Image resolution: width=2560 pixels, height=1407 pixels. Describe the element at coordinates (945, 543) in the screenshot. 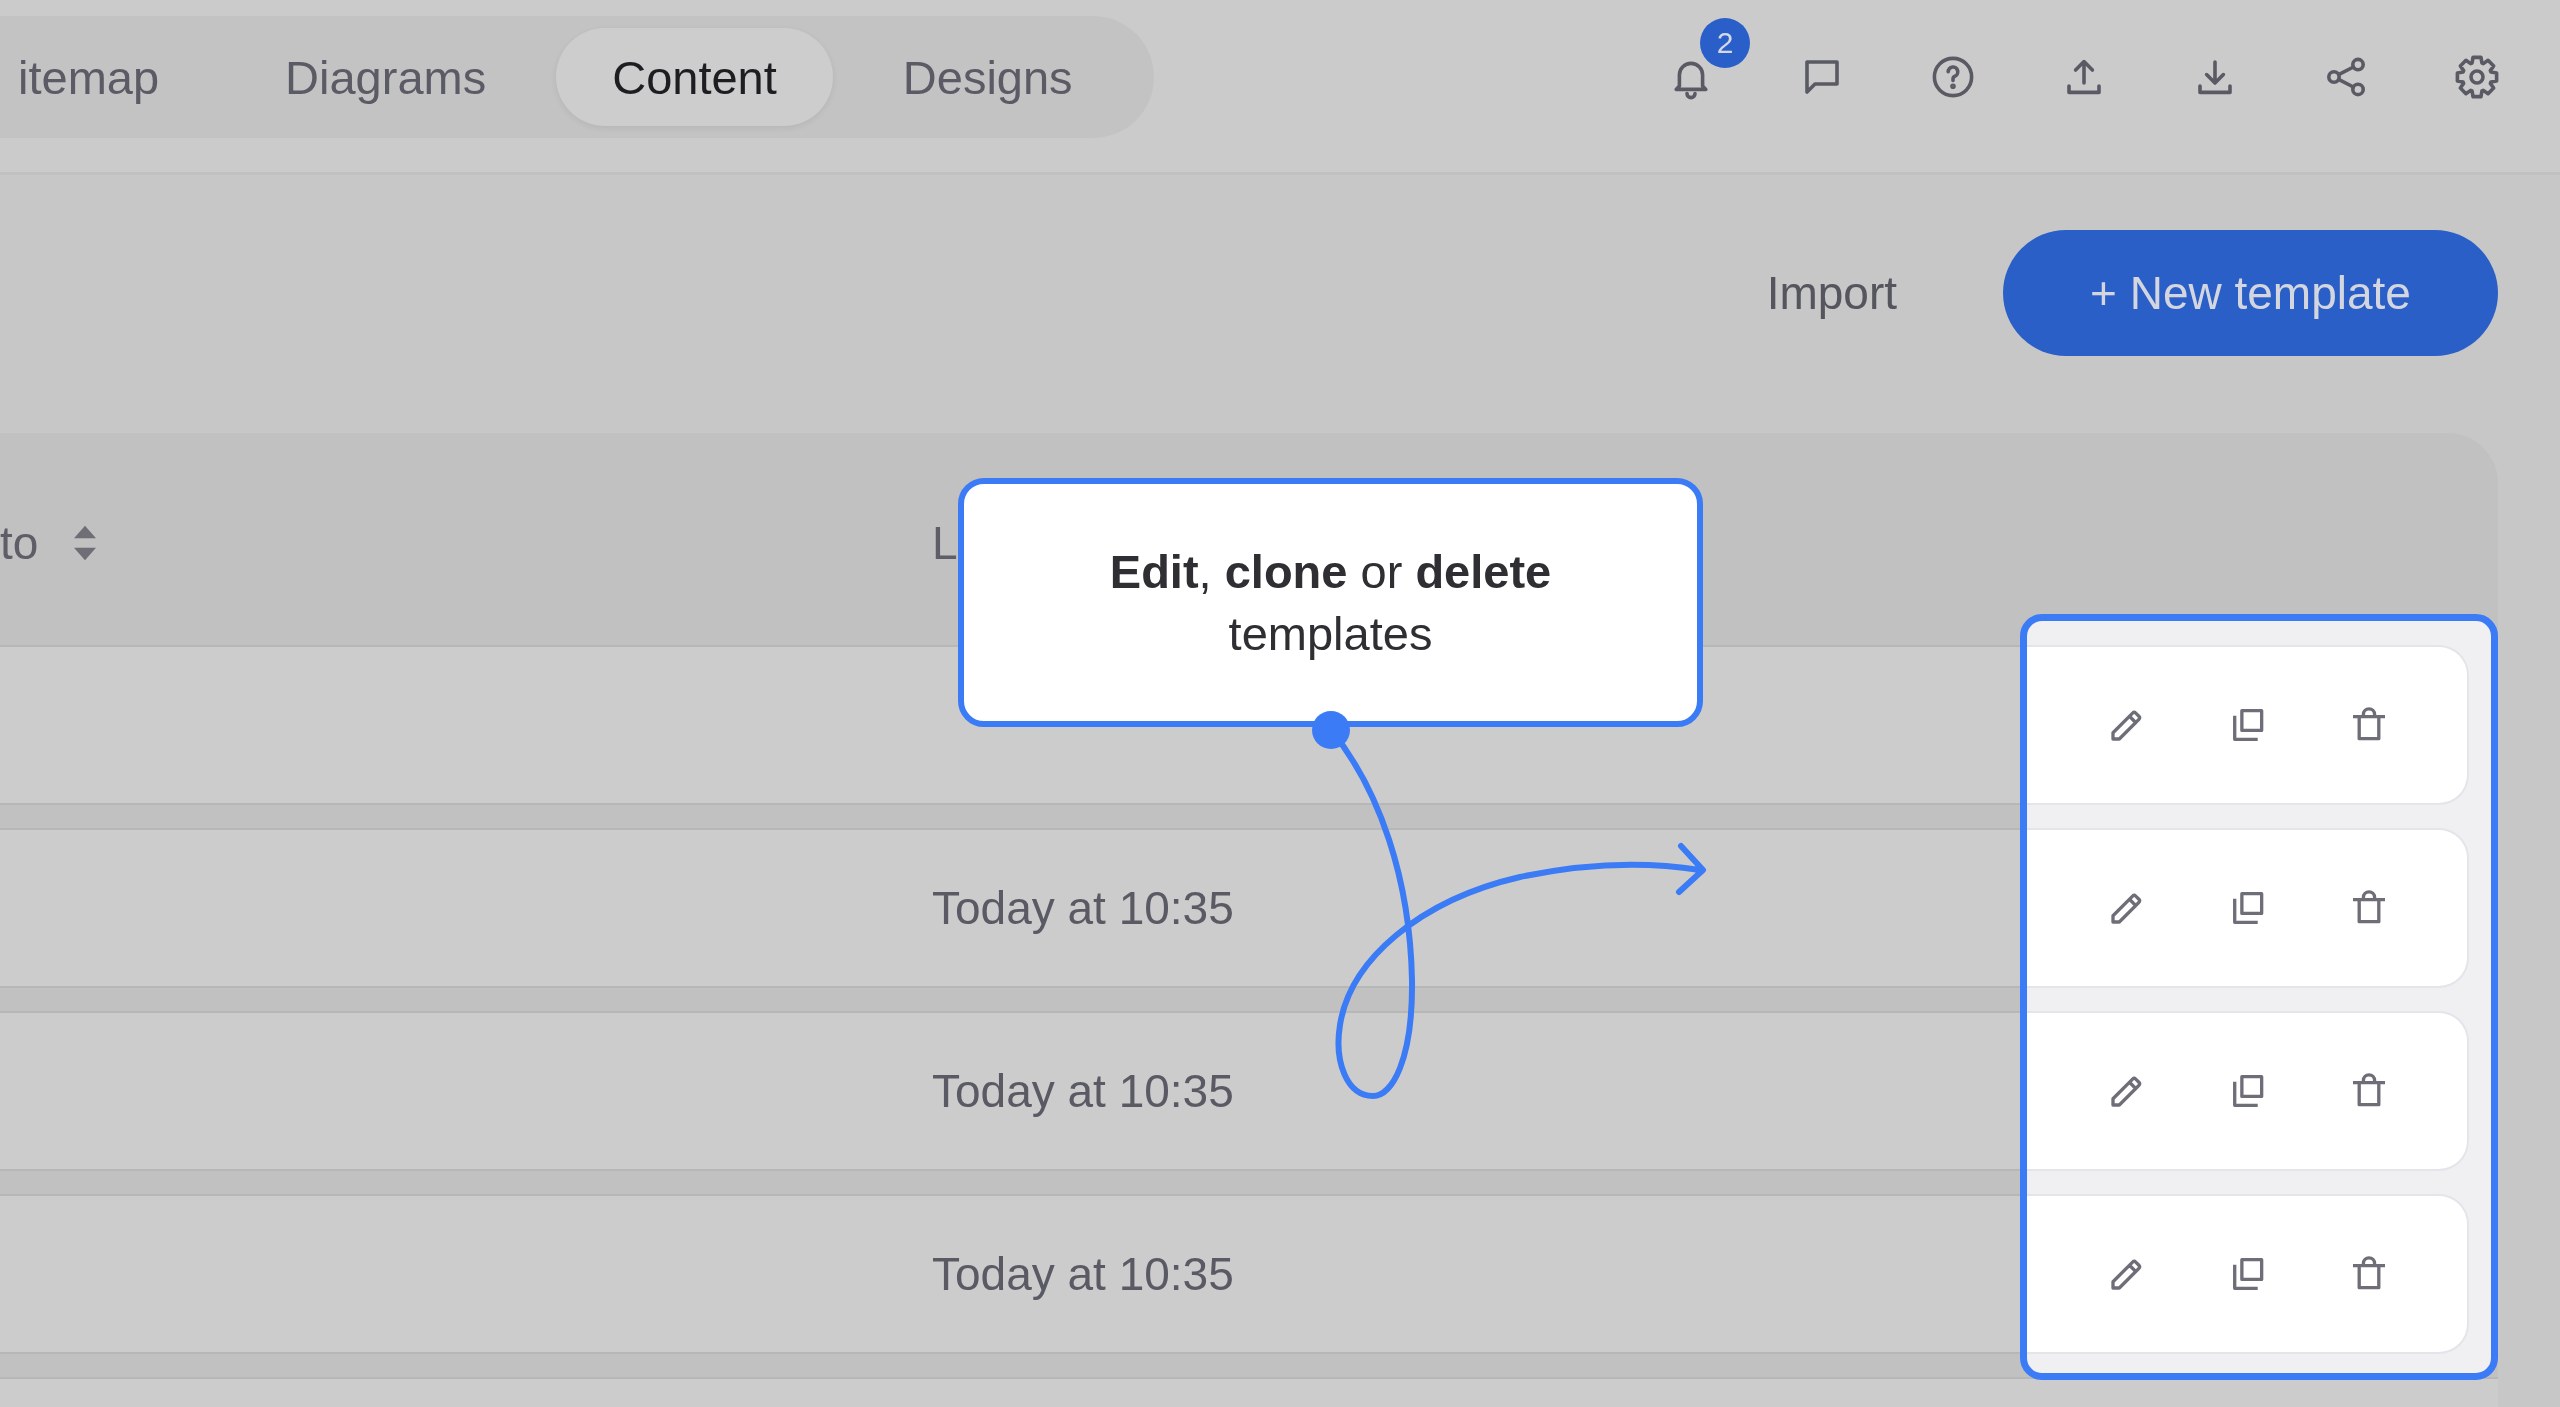

I see `column-header: L` at that location.